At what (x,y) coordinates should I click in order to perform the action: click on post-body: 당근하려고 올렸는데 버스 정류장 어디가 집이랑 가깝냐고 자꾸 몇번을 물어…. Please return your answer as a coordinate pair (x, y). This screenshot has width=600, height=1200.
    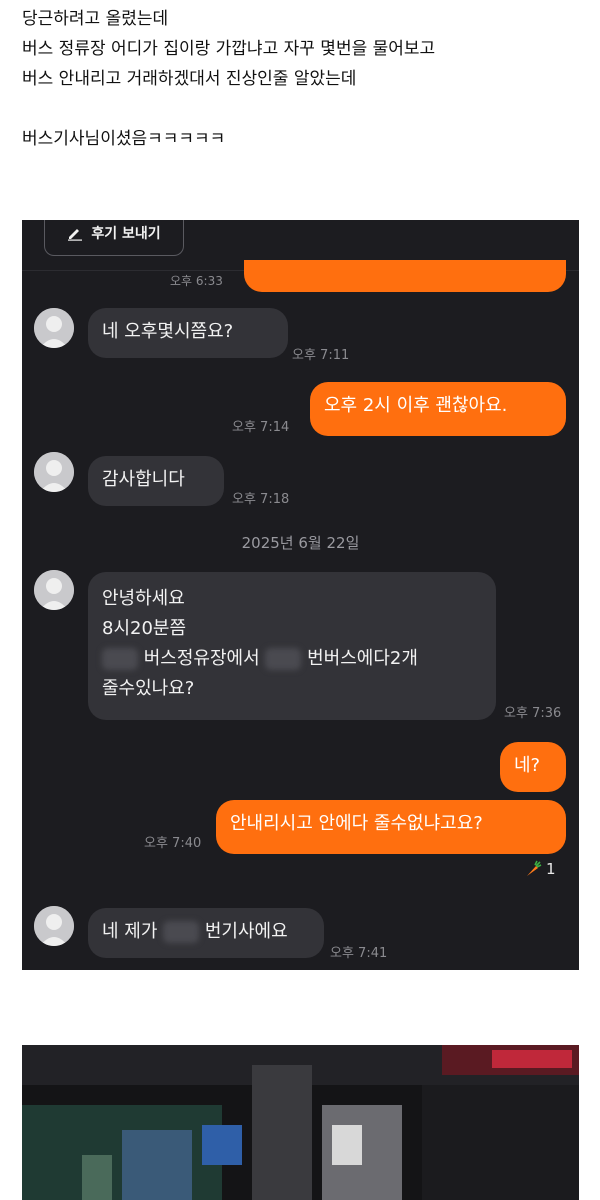
    Looking at the image, I should click on (302, 79).